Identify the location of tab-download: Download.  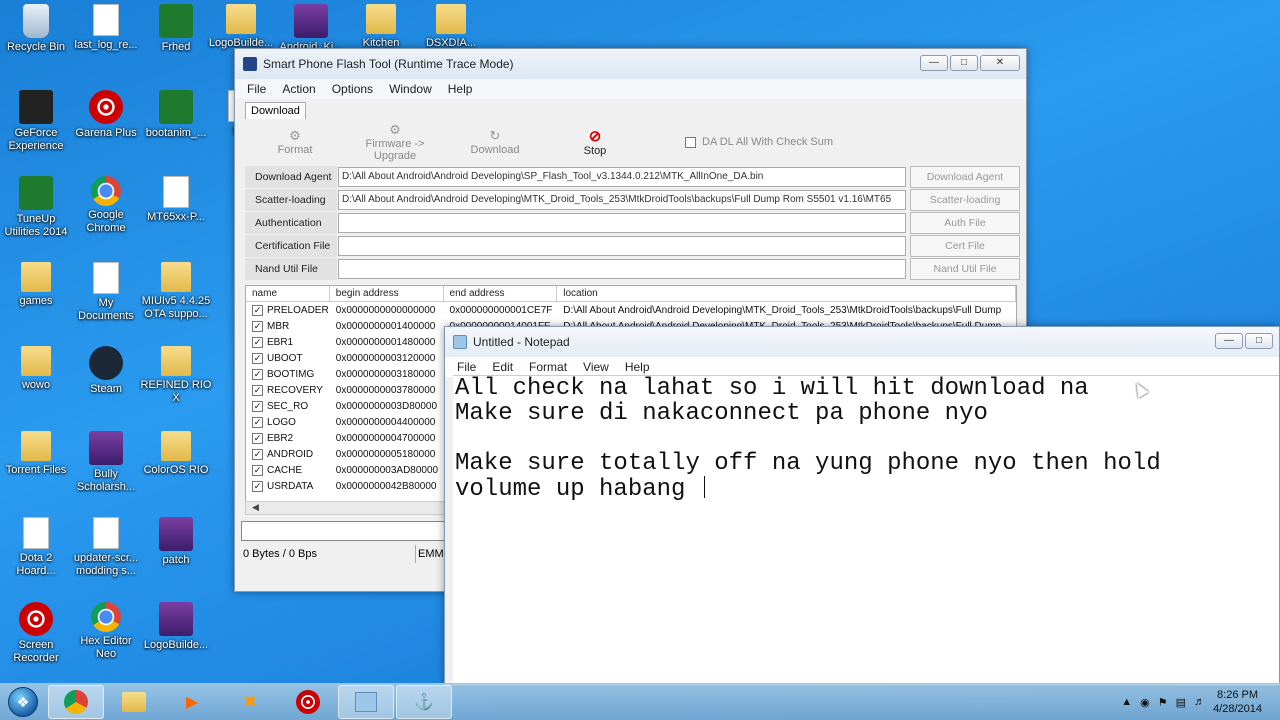
(275, 110).